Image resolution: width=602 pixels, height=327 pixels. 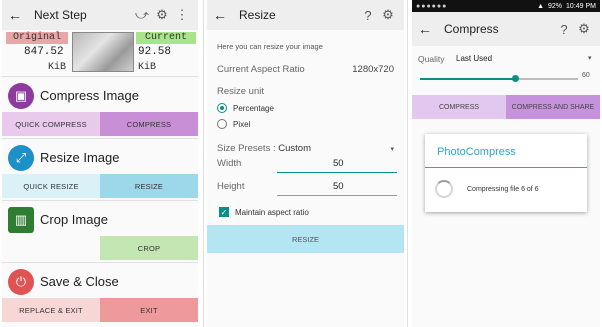 What do you see at coordinates (253, 108) in the screenshot?
I see `radio-label: Percentage` at bounding box center [253, 108].